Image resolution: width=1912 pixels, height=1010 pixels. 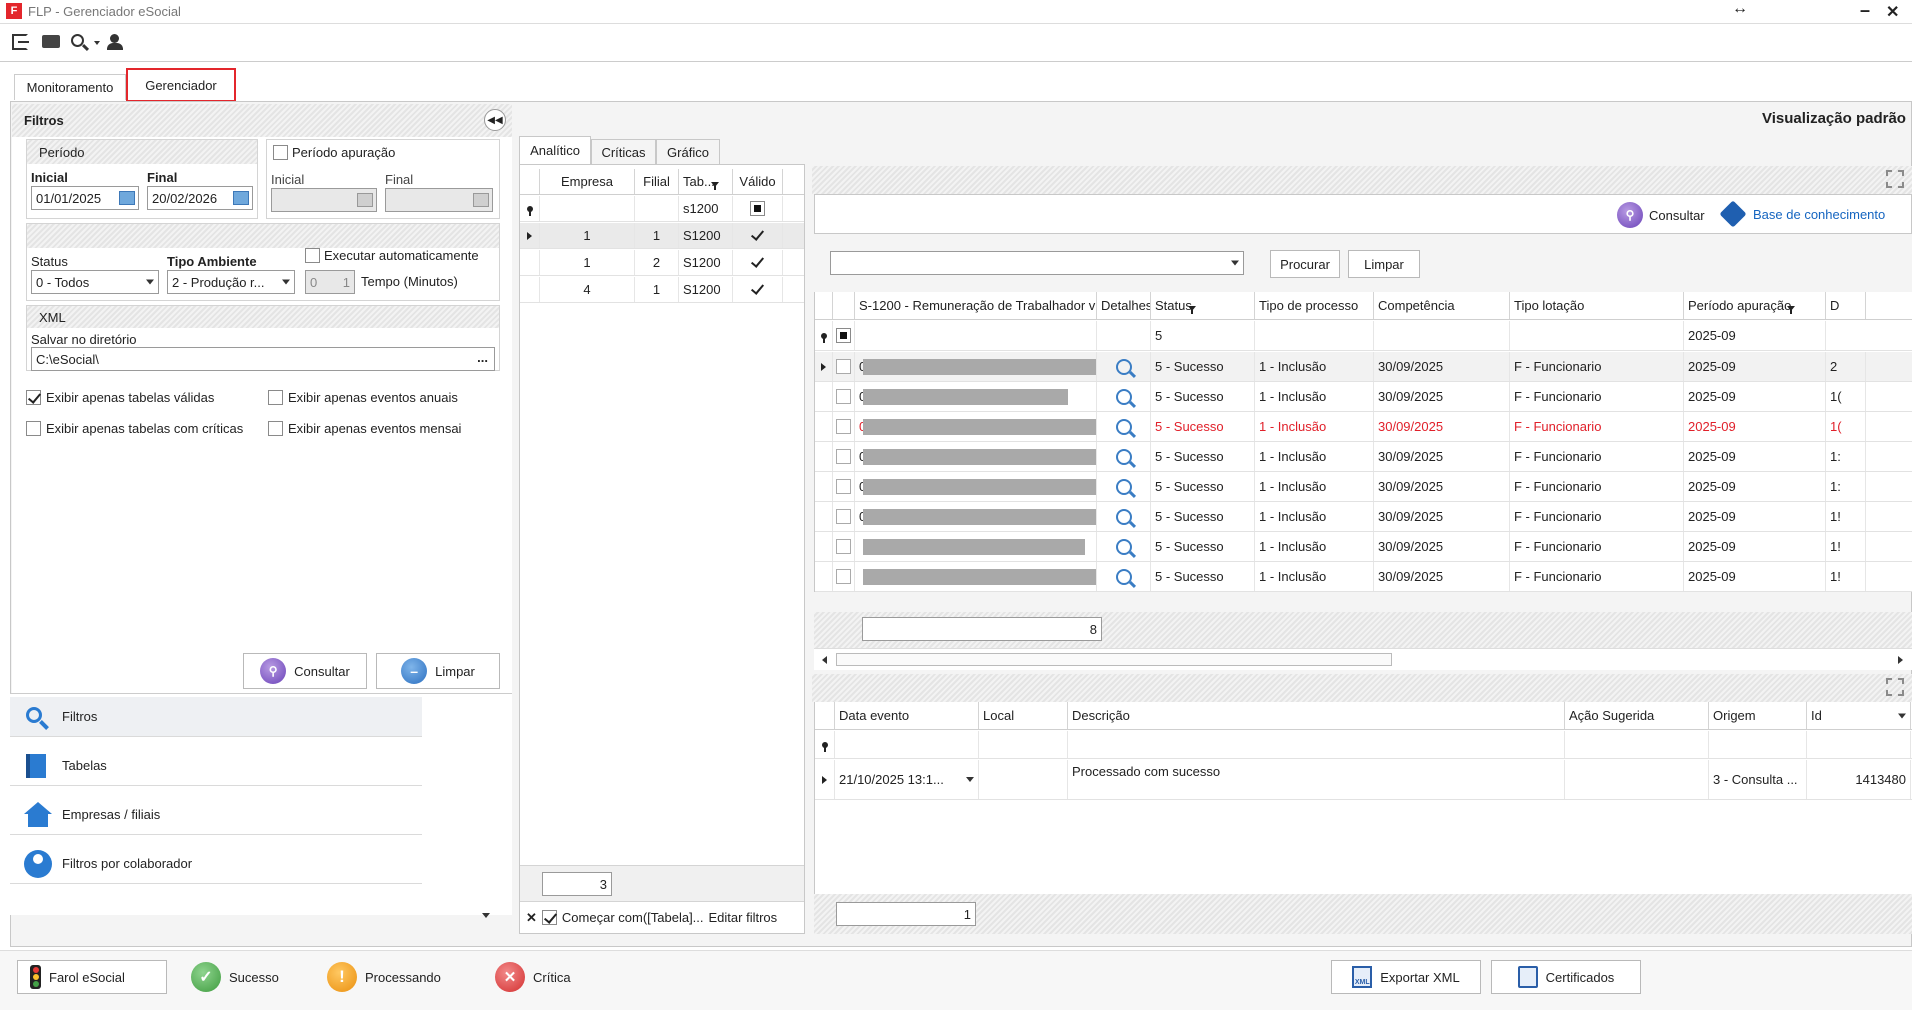 I want to click on col-detalhes-header: Detalhes, so click(x=1124, y=305).